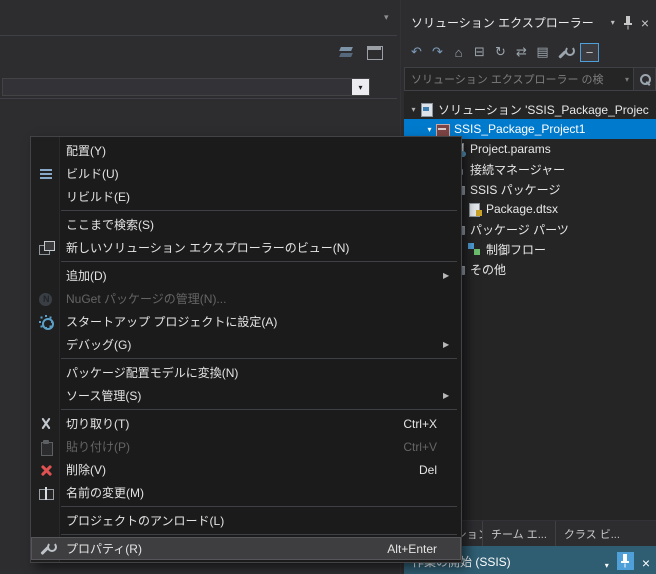 The height and width of the screenshot is (574, 656). What do you see at coordinates (520, 129) in the screenshot?
I see `tree-item-label: SSIS_Package_Project1` at bounding box center [520, 129].